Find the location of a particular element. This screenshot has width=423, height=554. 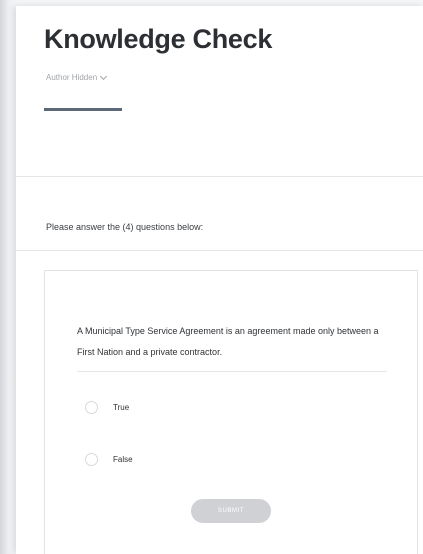

author-label: Author Hidden is located at coordinates (72, 77).